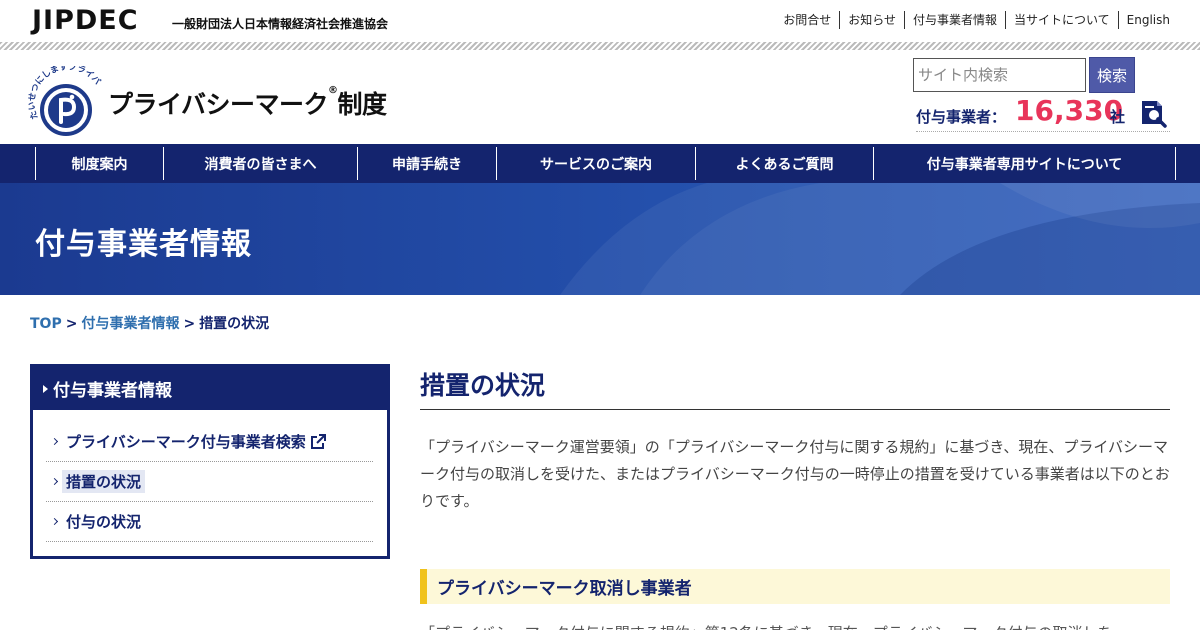  I want to click on side-item-grant-status: 付与の状況, so click(209, 522).